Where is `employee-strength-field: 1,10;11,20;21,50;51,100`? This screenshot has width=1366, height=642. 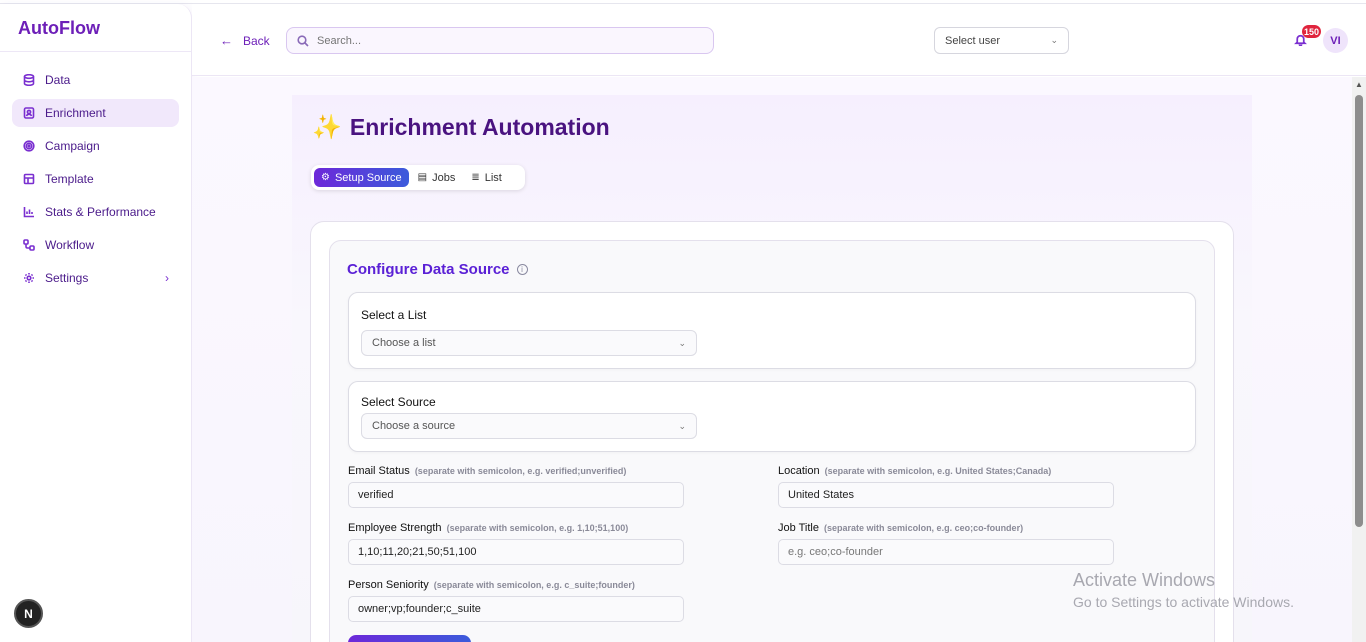 employee-strength-field: 1,10;11,20;21,50;51,100 is located at coordinates (516, 552).